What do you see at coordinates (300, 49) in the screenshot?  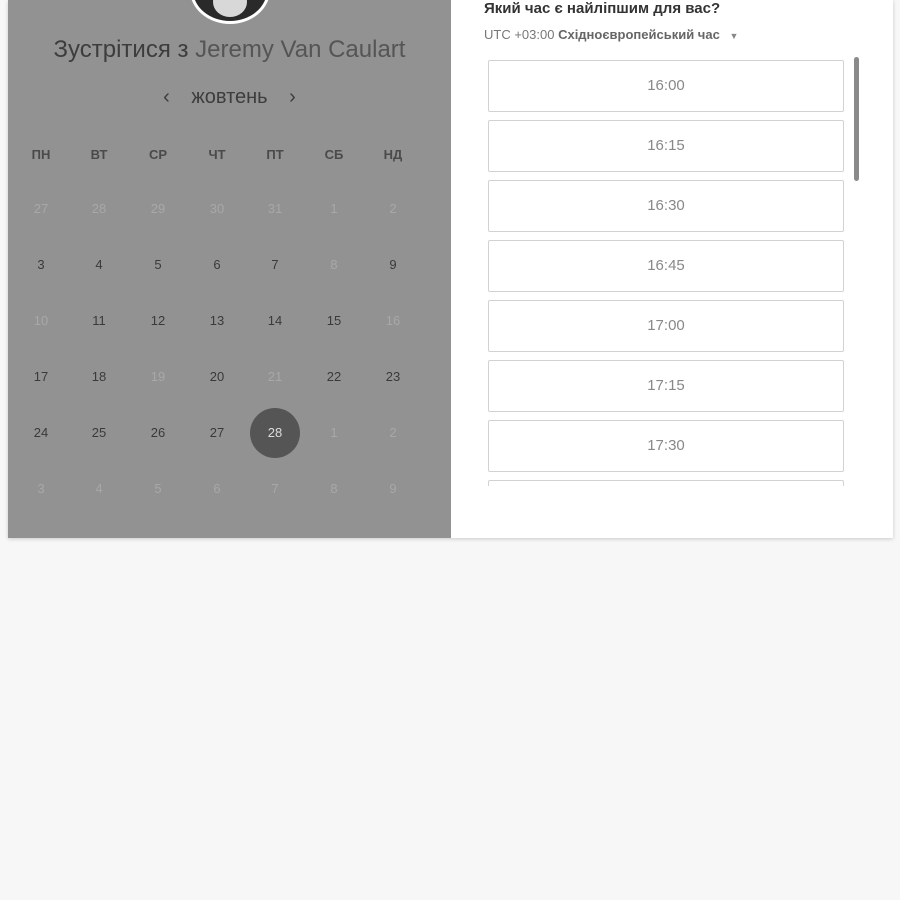 I see `host-name: Jeremy Van Caulart` at bounding box center [300, 49].